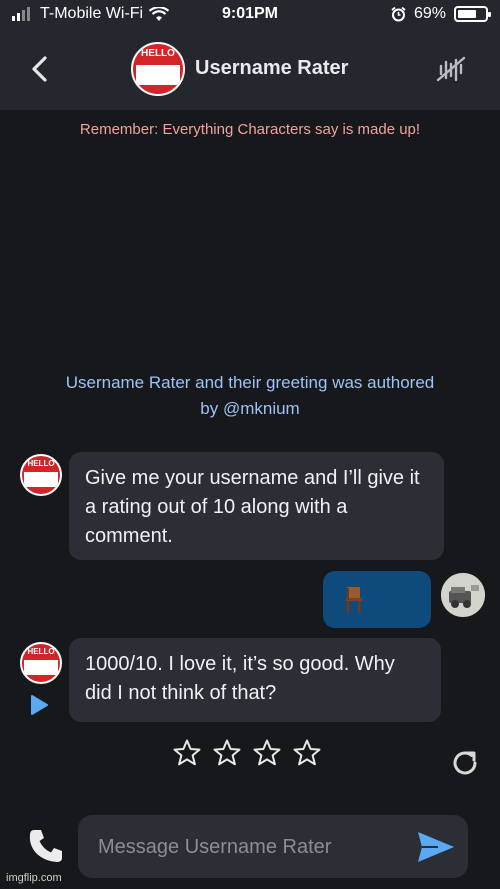 The height and width of the screenshot is (889, 500). I want to click on phone-call-icon, so click(46, 846).